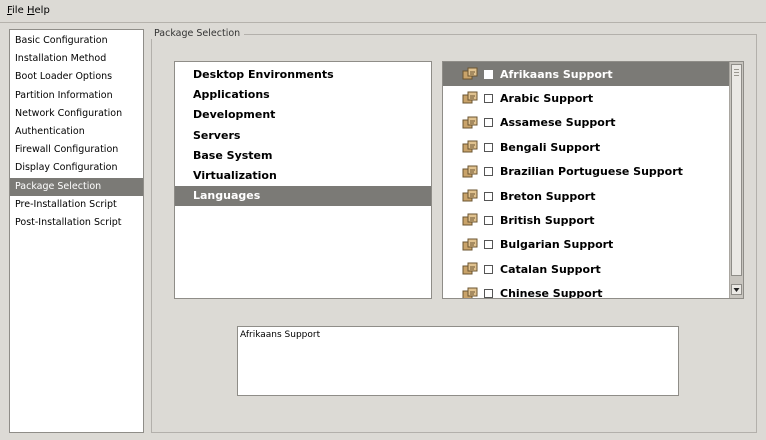 The height and width of the screenshot is (440, 766). What do you see at coordinates (303, 95) in the screenshot?
I see `package-group-item: Applications` at bounding box center [303, 95].